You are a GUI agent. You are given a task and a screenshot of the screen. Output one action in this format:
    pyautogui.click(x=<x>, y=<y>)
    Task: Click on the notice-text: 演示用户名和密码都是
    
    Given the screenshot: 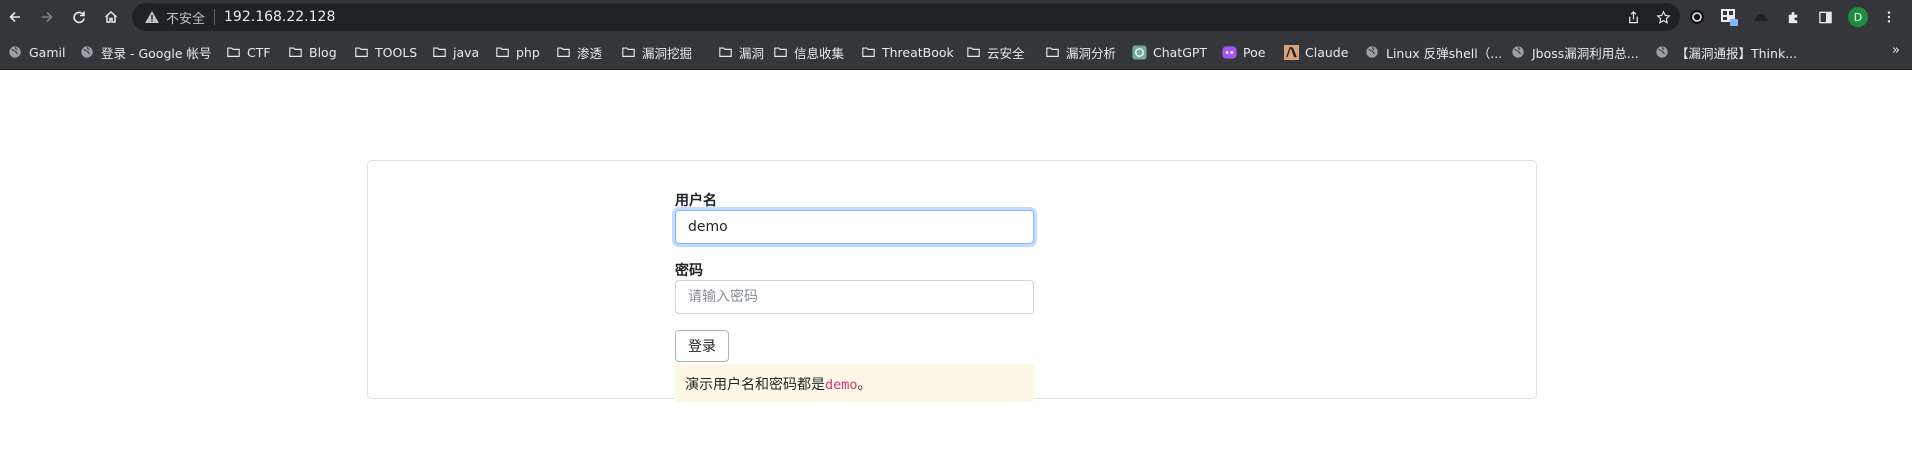 What is the action you would take?
    pyautogui.click(x=755, y=385)
    